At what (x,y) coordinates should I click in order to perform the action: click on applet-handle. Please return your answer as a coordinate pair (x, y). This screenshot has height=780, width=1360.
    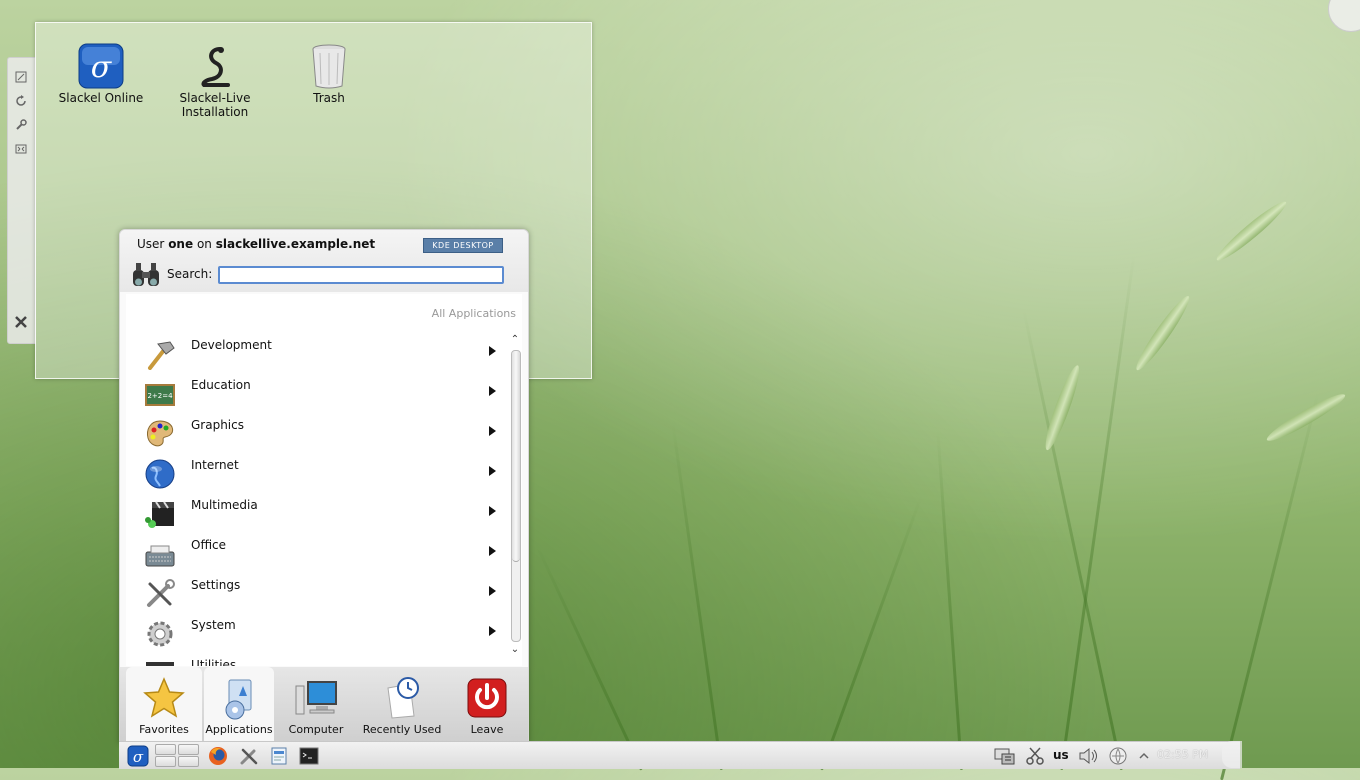
    Looking at the image, I should click on (21, 200).